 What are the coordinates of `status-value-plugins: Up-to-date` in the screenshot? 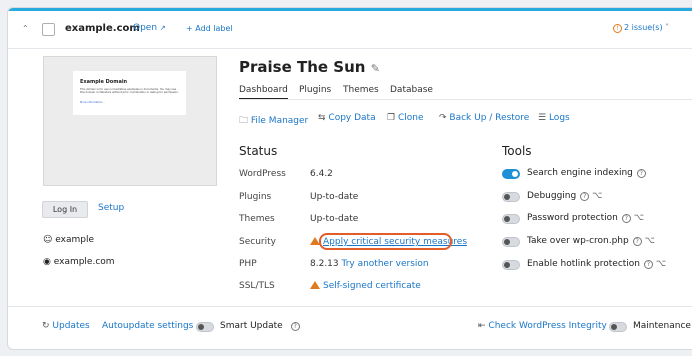 It's located at (334, 197).